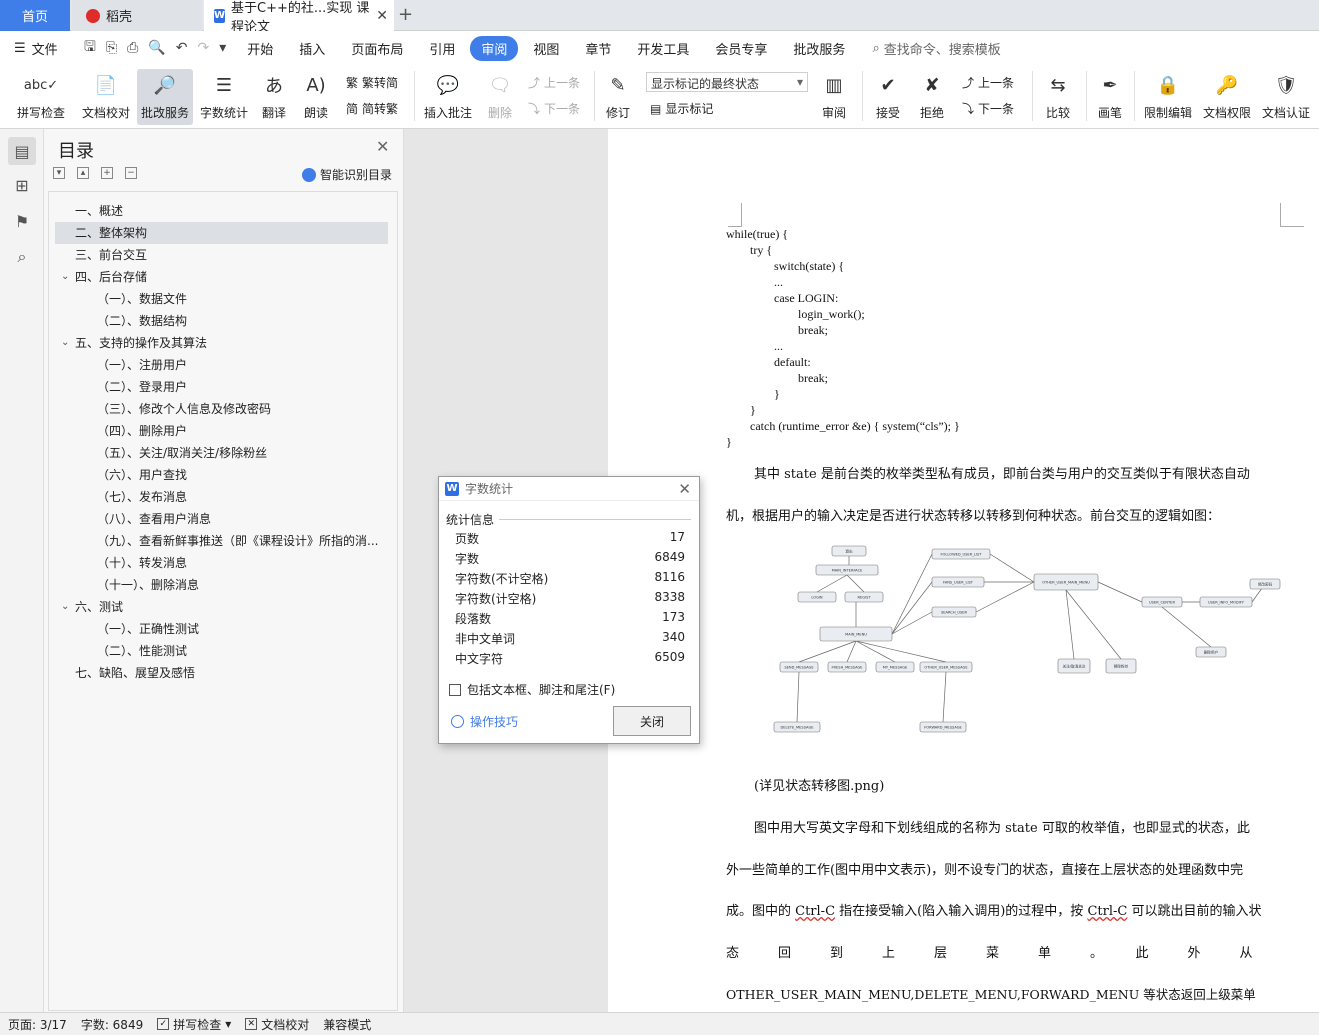 Image resolution: width=1319 pixels, height=1035 pixels. What do you see at coordinates (681, 108) in the screenshot?
I see `show-markup-button: ▤ 显示标记` at bounding box center [681, 108].